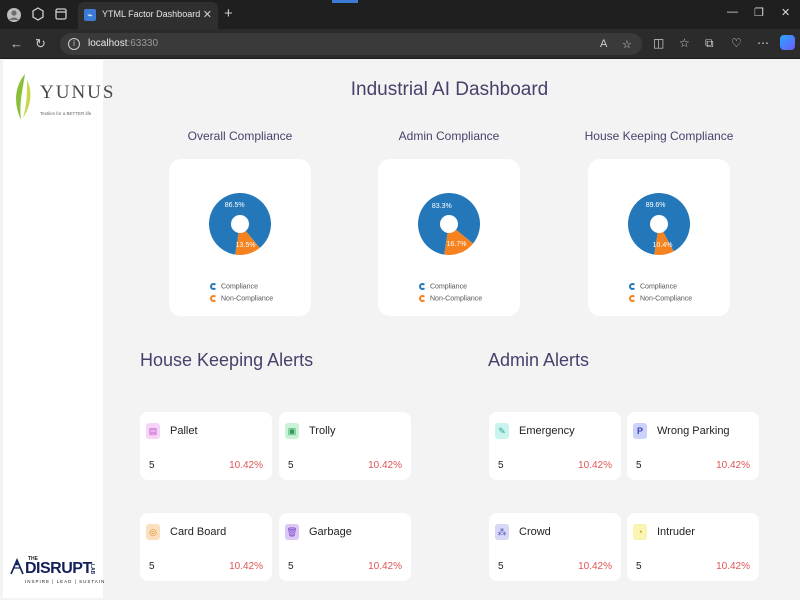 The image size is (800, 600). Describe the element at coordinates (442, 206) in the screenshot. I see `pie-label-compliance: 83.3%` at that location.